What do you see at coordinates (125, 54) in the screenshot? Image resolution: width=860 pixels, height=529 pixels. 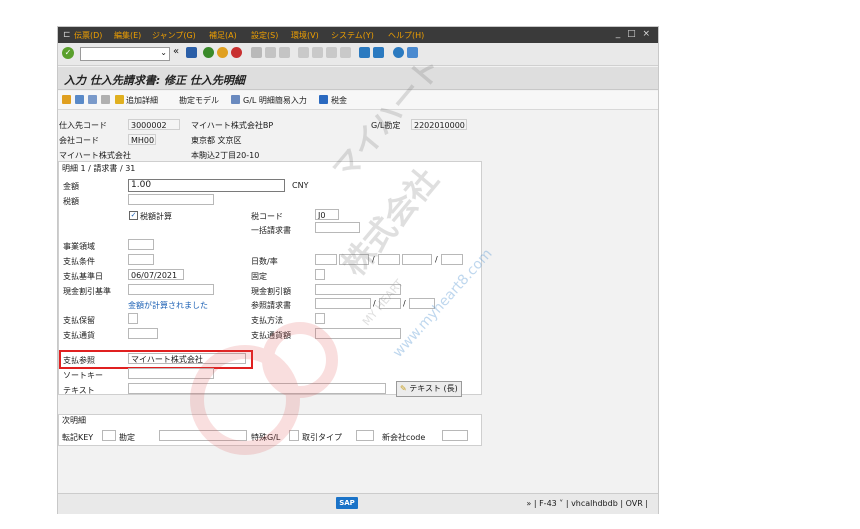 I see `command-field: ⌄` at bounding box center [125, 54].